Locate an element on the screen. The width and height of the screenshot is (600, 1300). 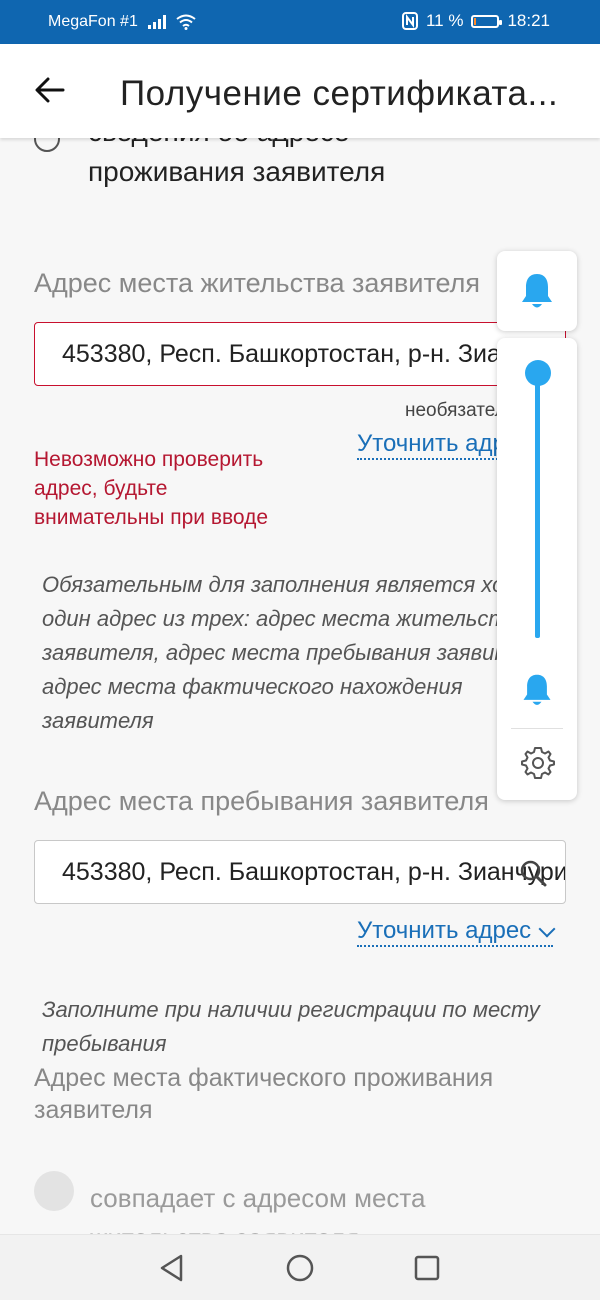
battery-percent: 11 % is located at coordinates (444, 20).